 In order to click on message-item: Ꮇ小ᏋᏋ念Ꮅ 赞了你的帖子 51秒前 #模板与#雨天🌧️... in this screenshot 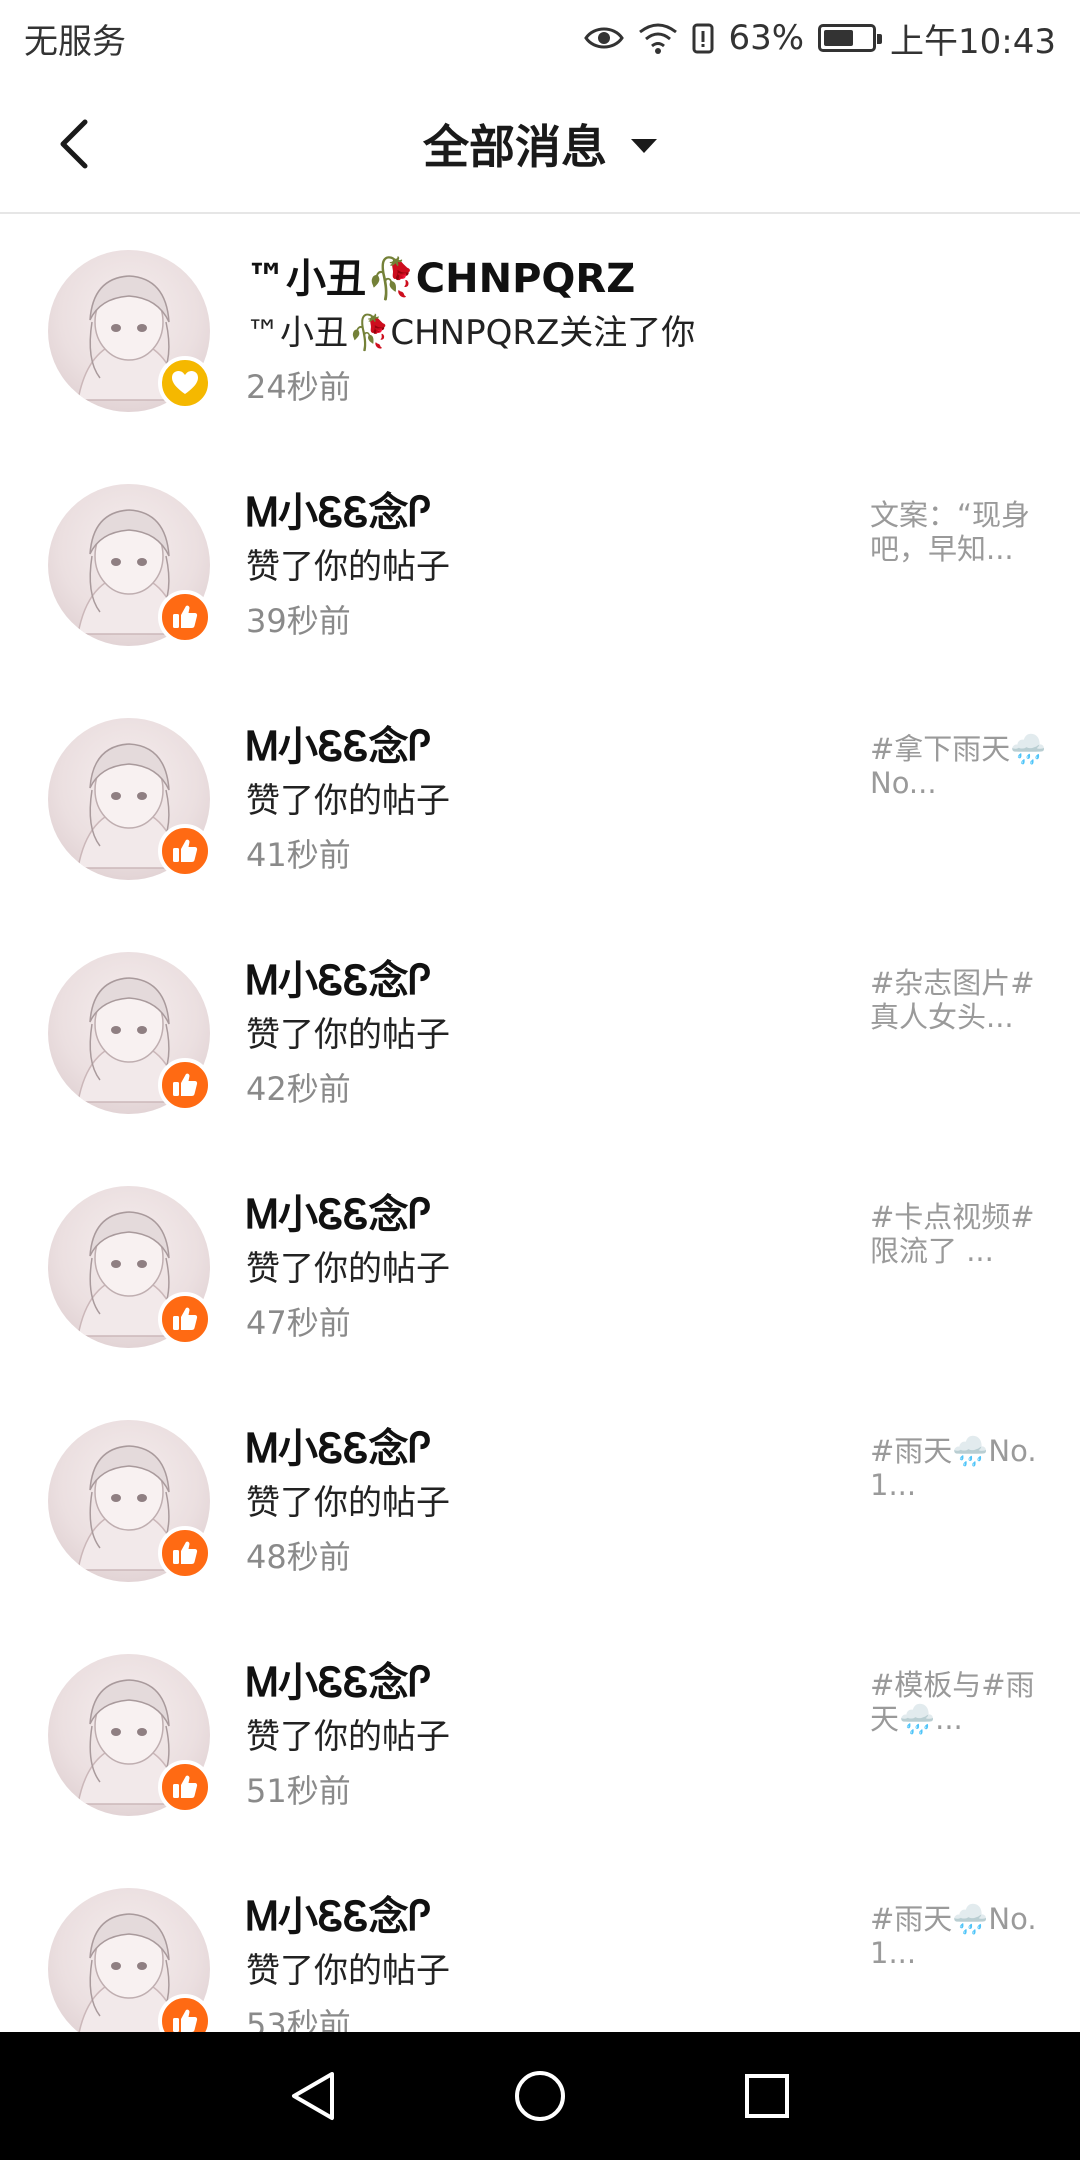, I will do `click(540, 1735)`.